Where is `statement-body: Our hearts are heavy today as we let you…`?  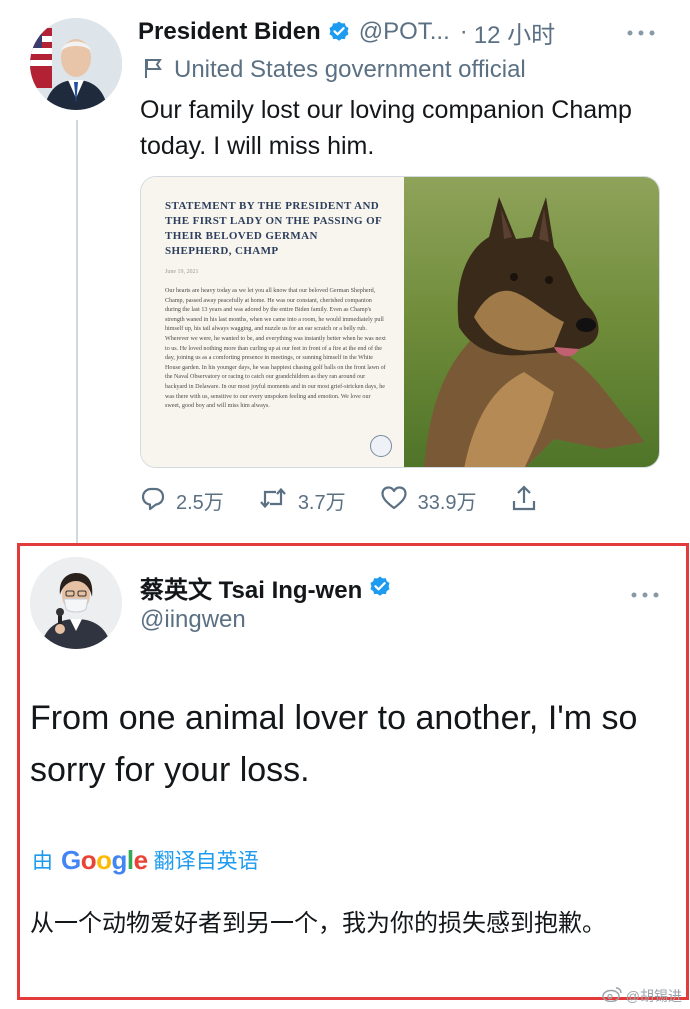
statement-body: Our hearts are heavy today as we let you… is located at coordinates (275, 349).